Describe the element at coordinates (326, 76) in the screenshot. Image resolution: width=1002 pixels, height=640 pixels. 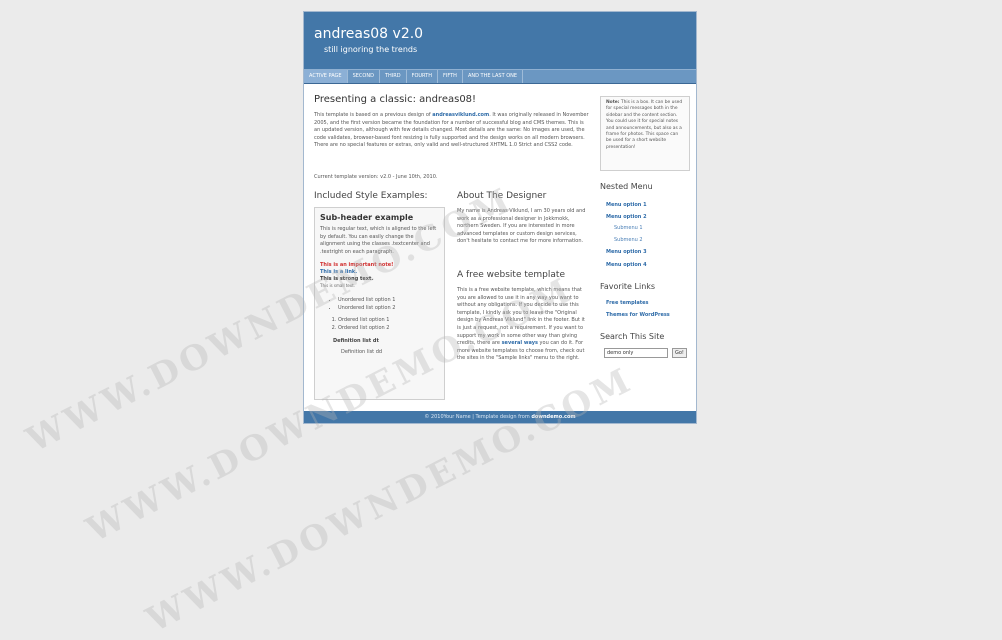
I see `menu-item-active-page: ACTIVE PAGE` at that location.